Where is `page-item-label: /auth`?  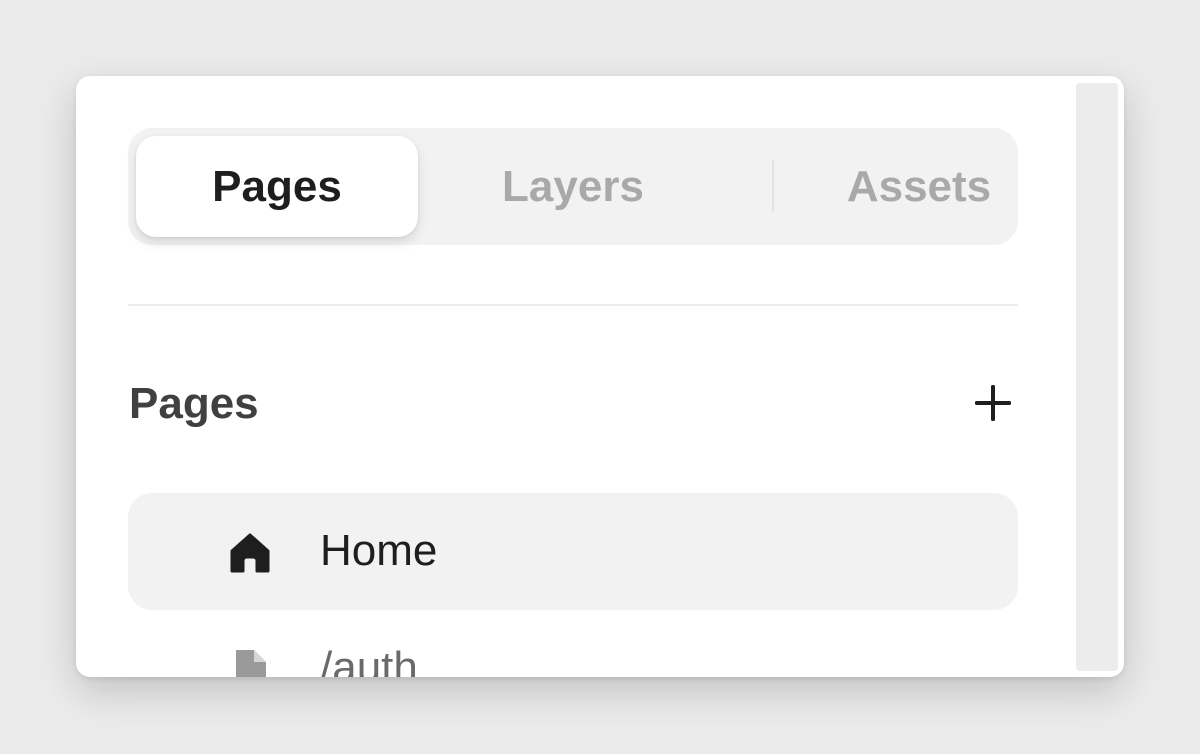
page-item-label: /auth is located at coordinates (369, 660).